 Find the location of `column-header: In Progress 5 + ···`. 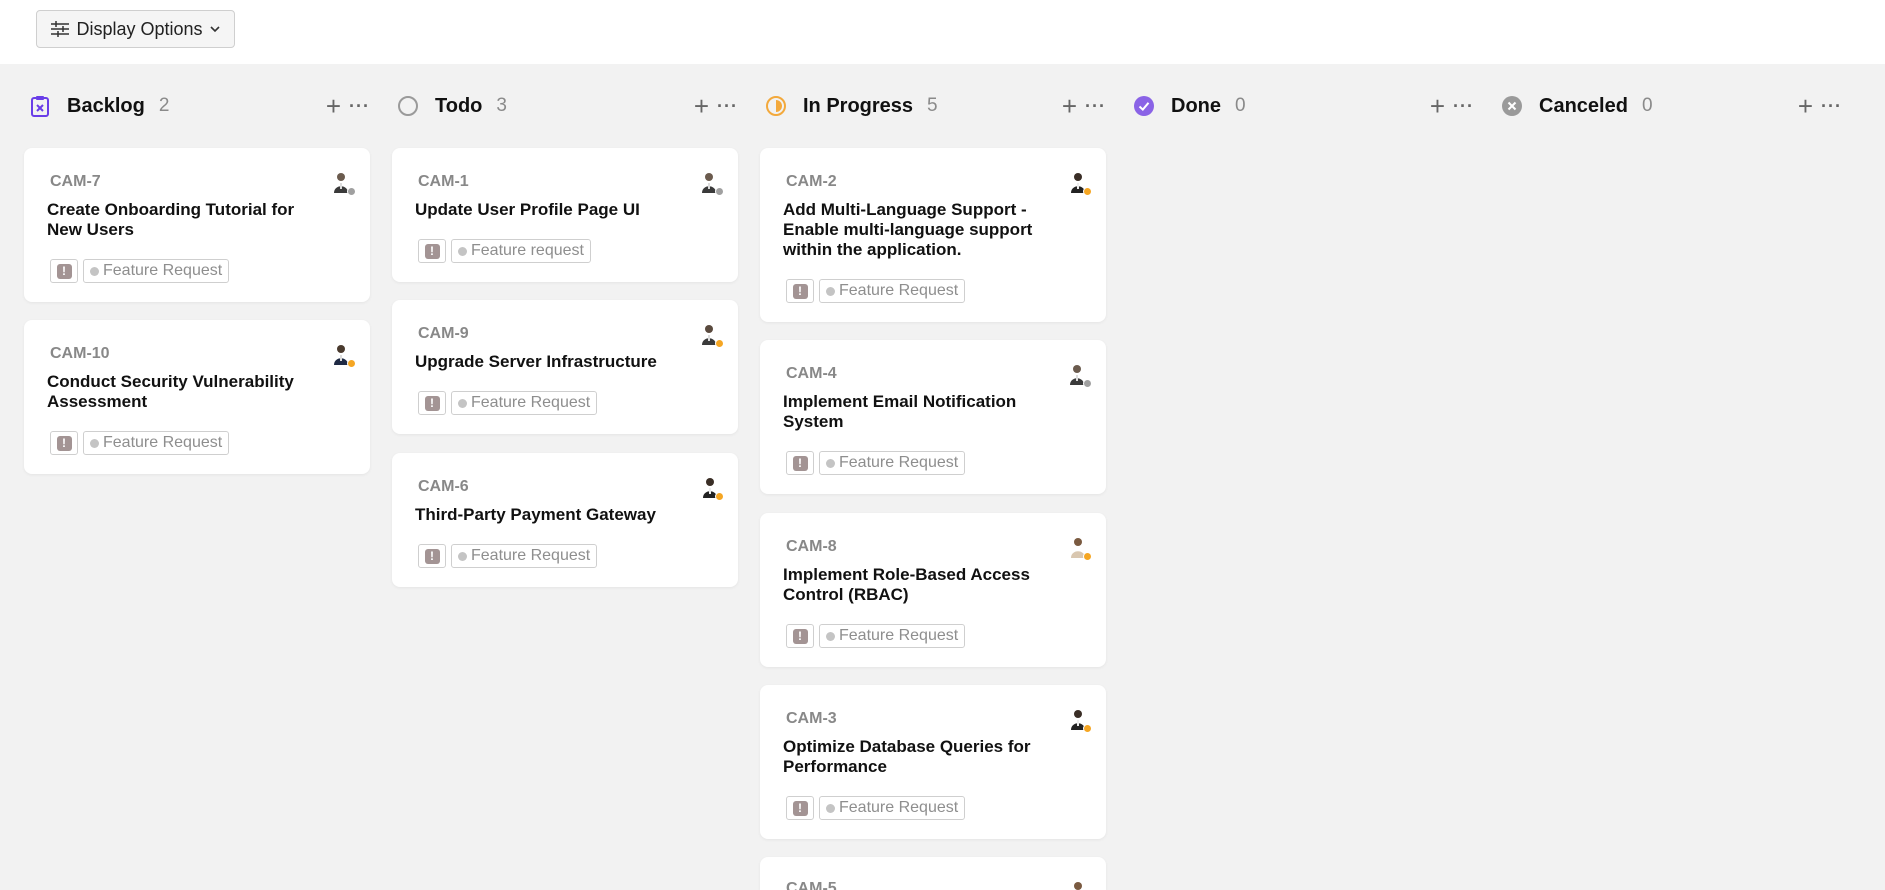

column-header: In Progress 5 + ··· is located at coordinates (933, 106).